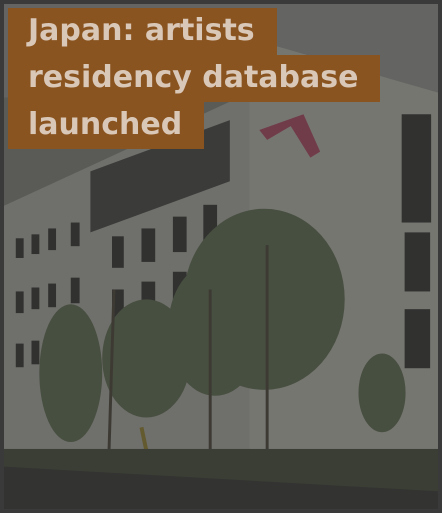 This screenshot has height=513, width=442. I want to click on headline-line-2: residency database, so click(194, 78).